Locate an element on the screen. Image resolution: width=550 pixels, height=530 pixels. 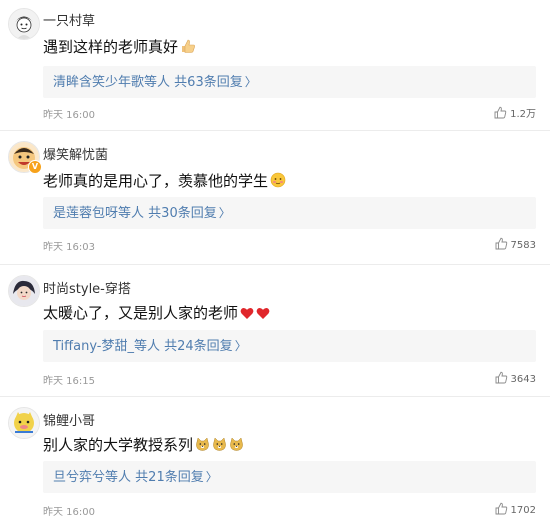
comment-text: 老师真的是用心了，羡慕他的学生 is located at coordinates (164, 181).